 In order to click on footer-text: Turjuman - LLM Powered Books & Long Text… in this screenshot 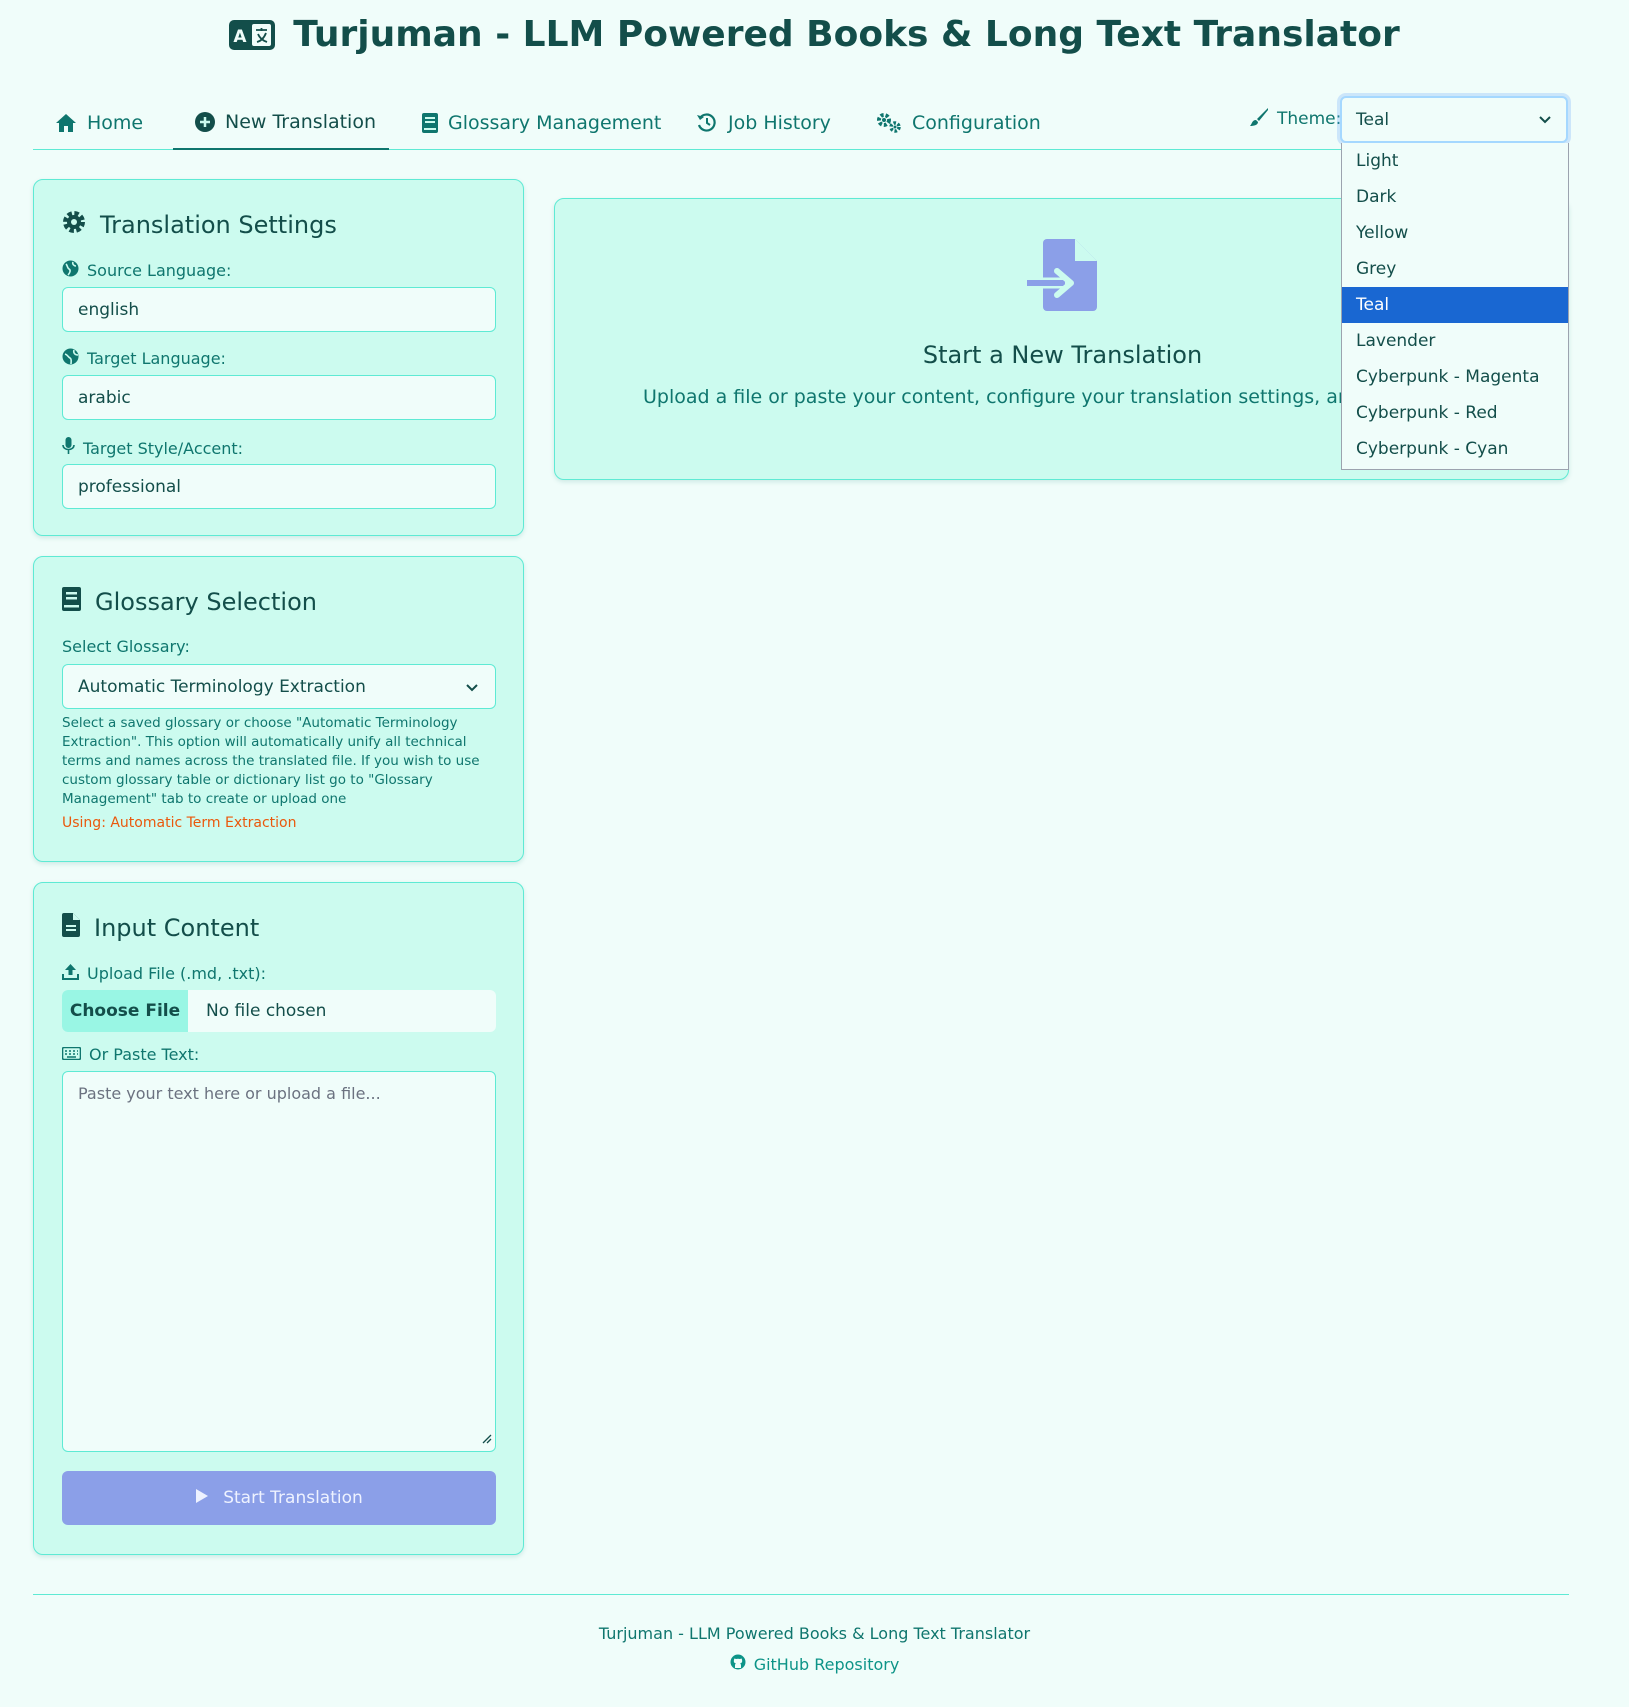, I will do `click(814, 1633)`.